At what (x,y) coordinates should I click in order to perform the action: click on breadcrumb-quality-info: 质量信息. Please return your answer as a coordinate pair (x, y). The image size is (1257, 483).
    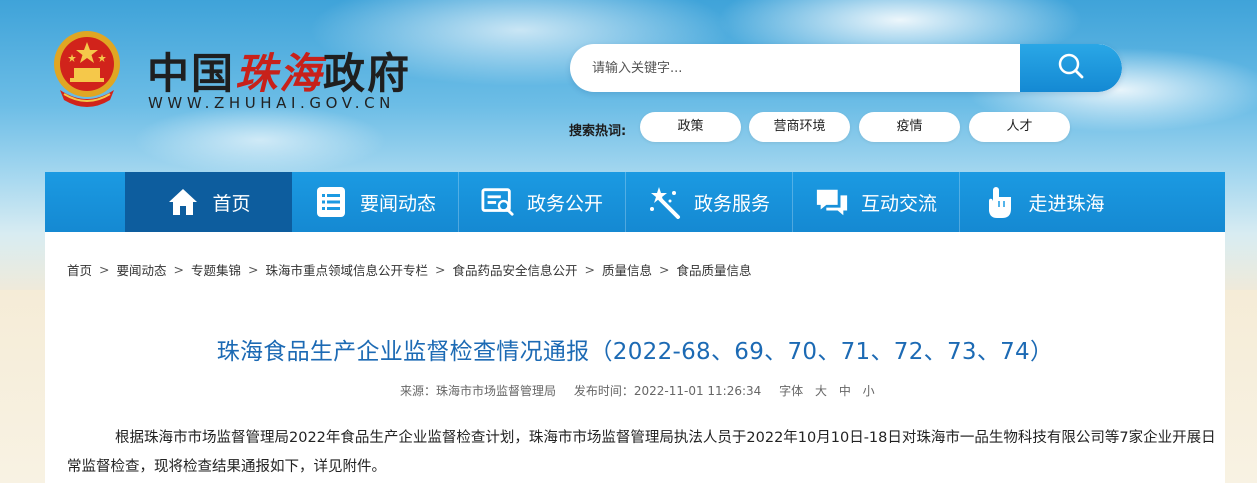
    Looking at the image, I should click on (627, 269).